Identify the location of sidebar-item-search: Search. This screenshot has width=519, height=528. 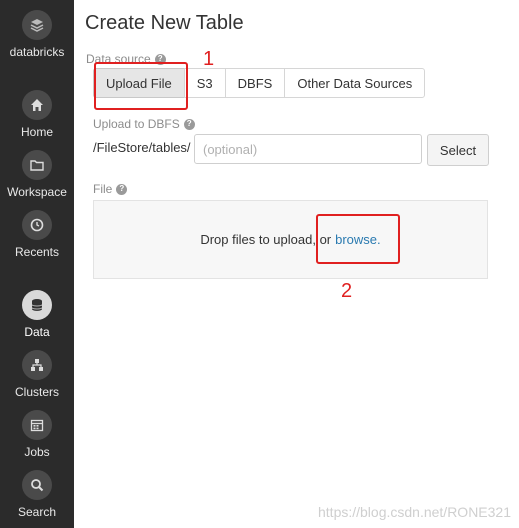
(37, 494).